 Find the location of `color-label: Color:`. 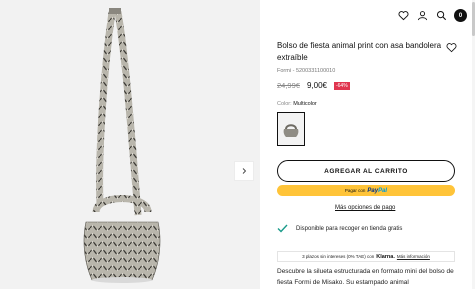

color-label: Color: is located at coordinates (284, 104).